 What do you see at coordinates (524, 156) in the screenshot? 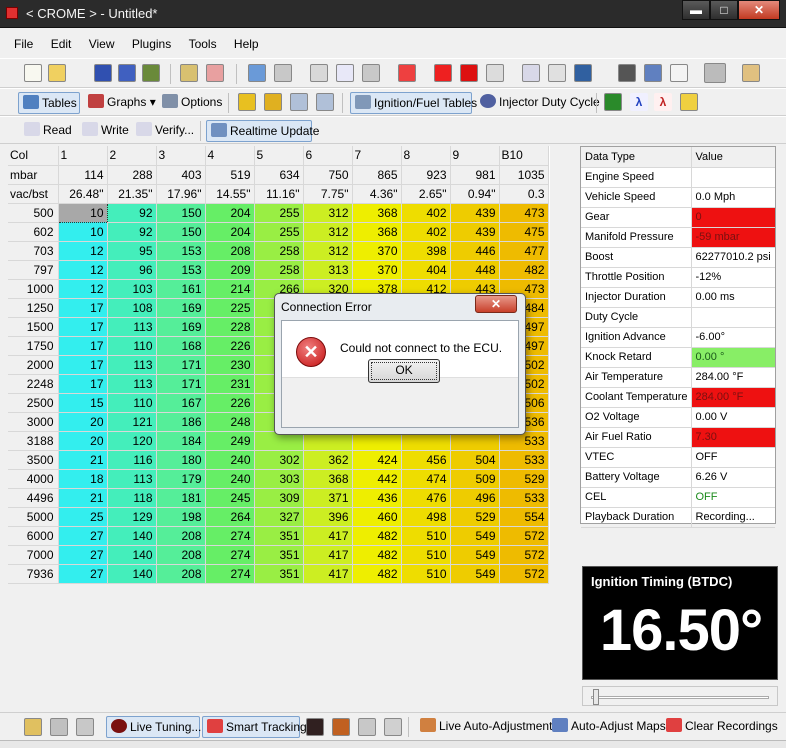
I see `column-header: B10` at bounding box center [524, 156].